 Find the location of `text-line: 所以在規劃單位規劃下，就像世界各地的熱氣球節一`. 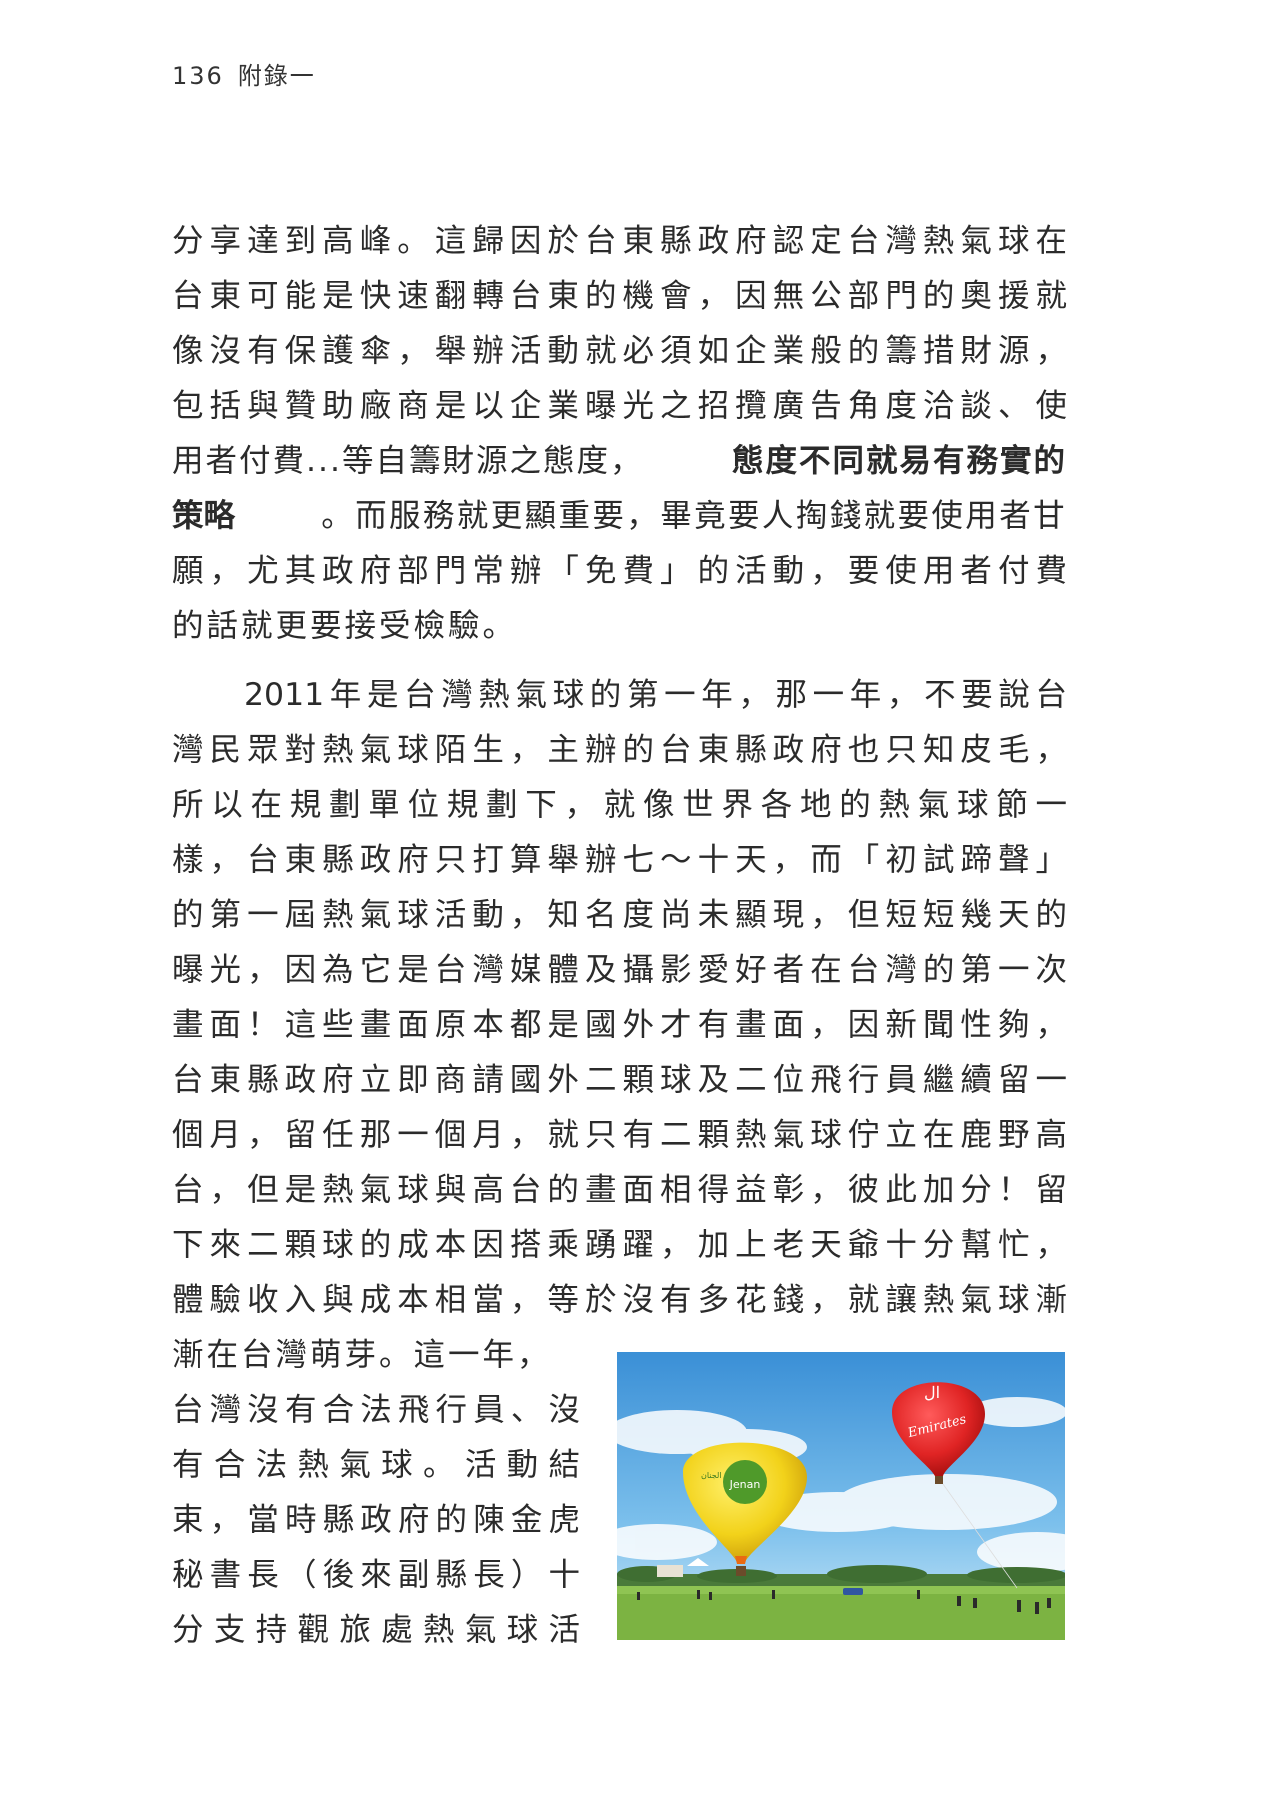

text-line: 所以在規劃單位規劃下，就像世界各地的熱氣球節一 is located at coordinates (619, 805).